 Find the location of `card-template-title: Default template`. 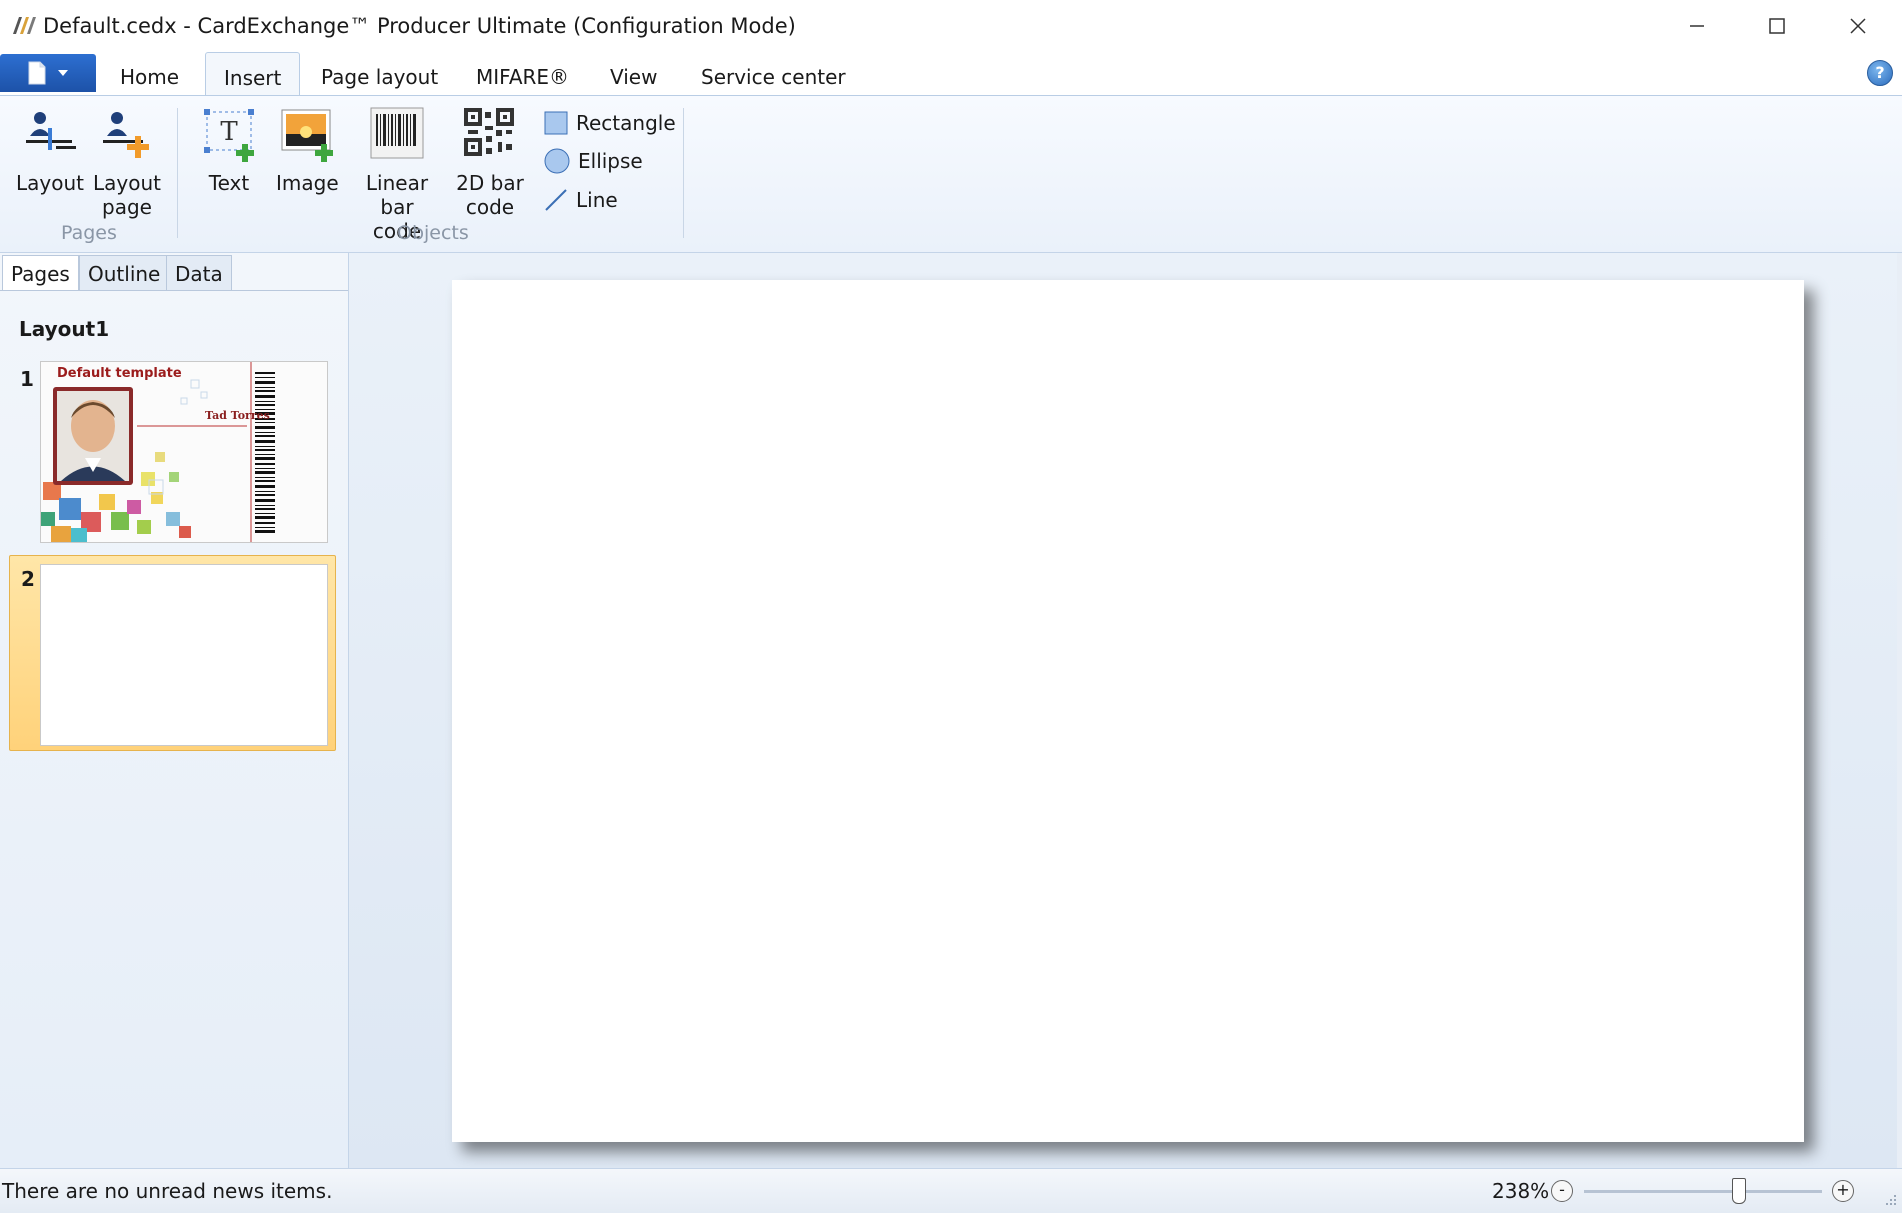

card-template-title: Default template is located at coordinates (119, 373).